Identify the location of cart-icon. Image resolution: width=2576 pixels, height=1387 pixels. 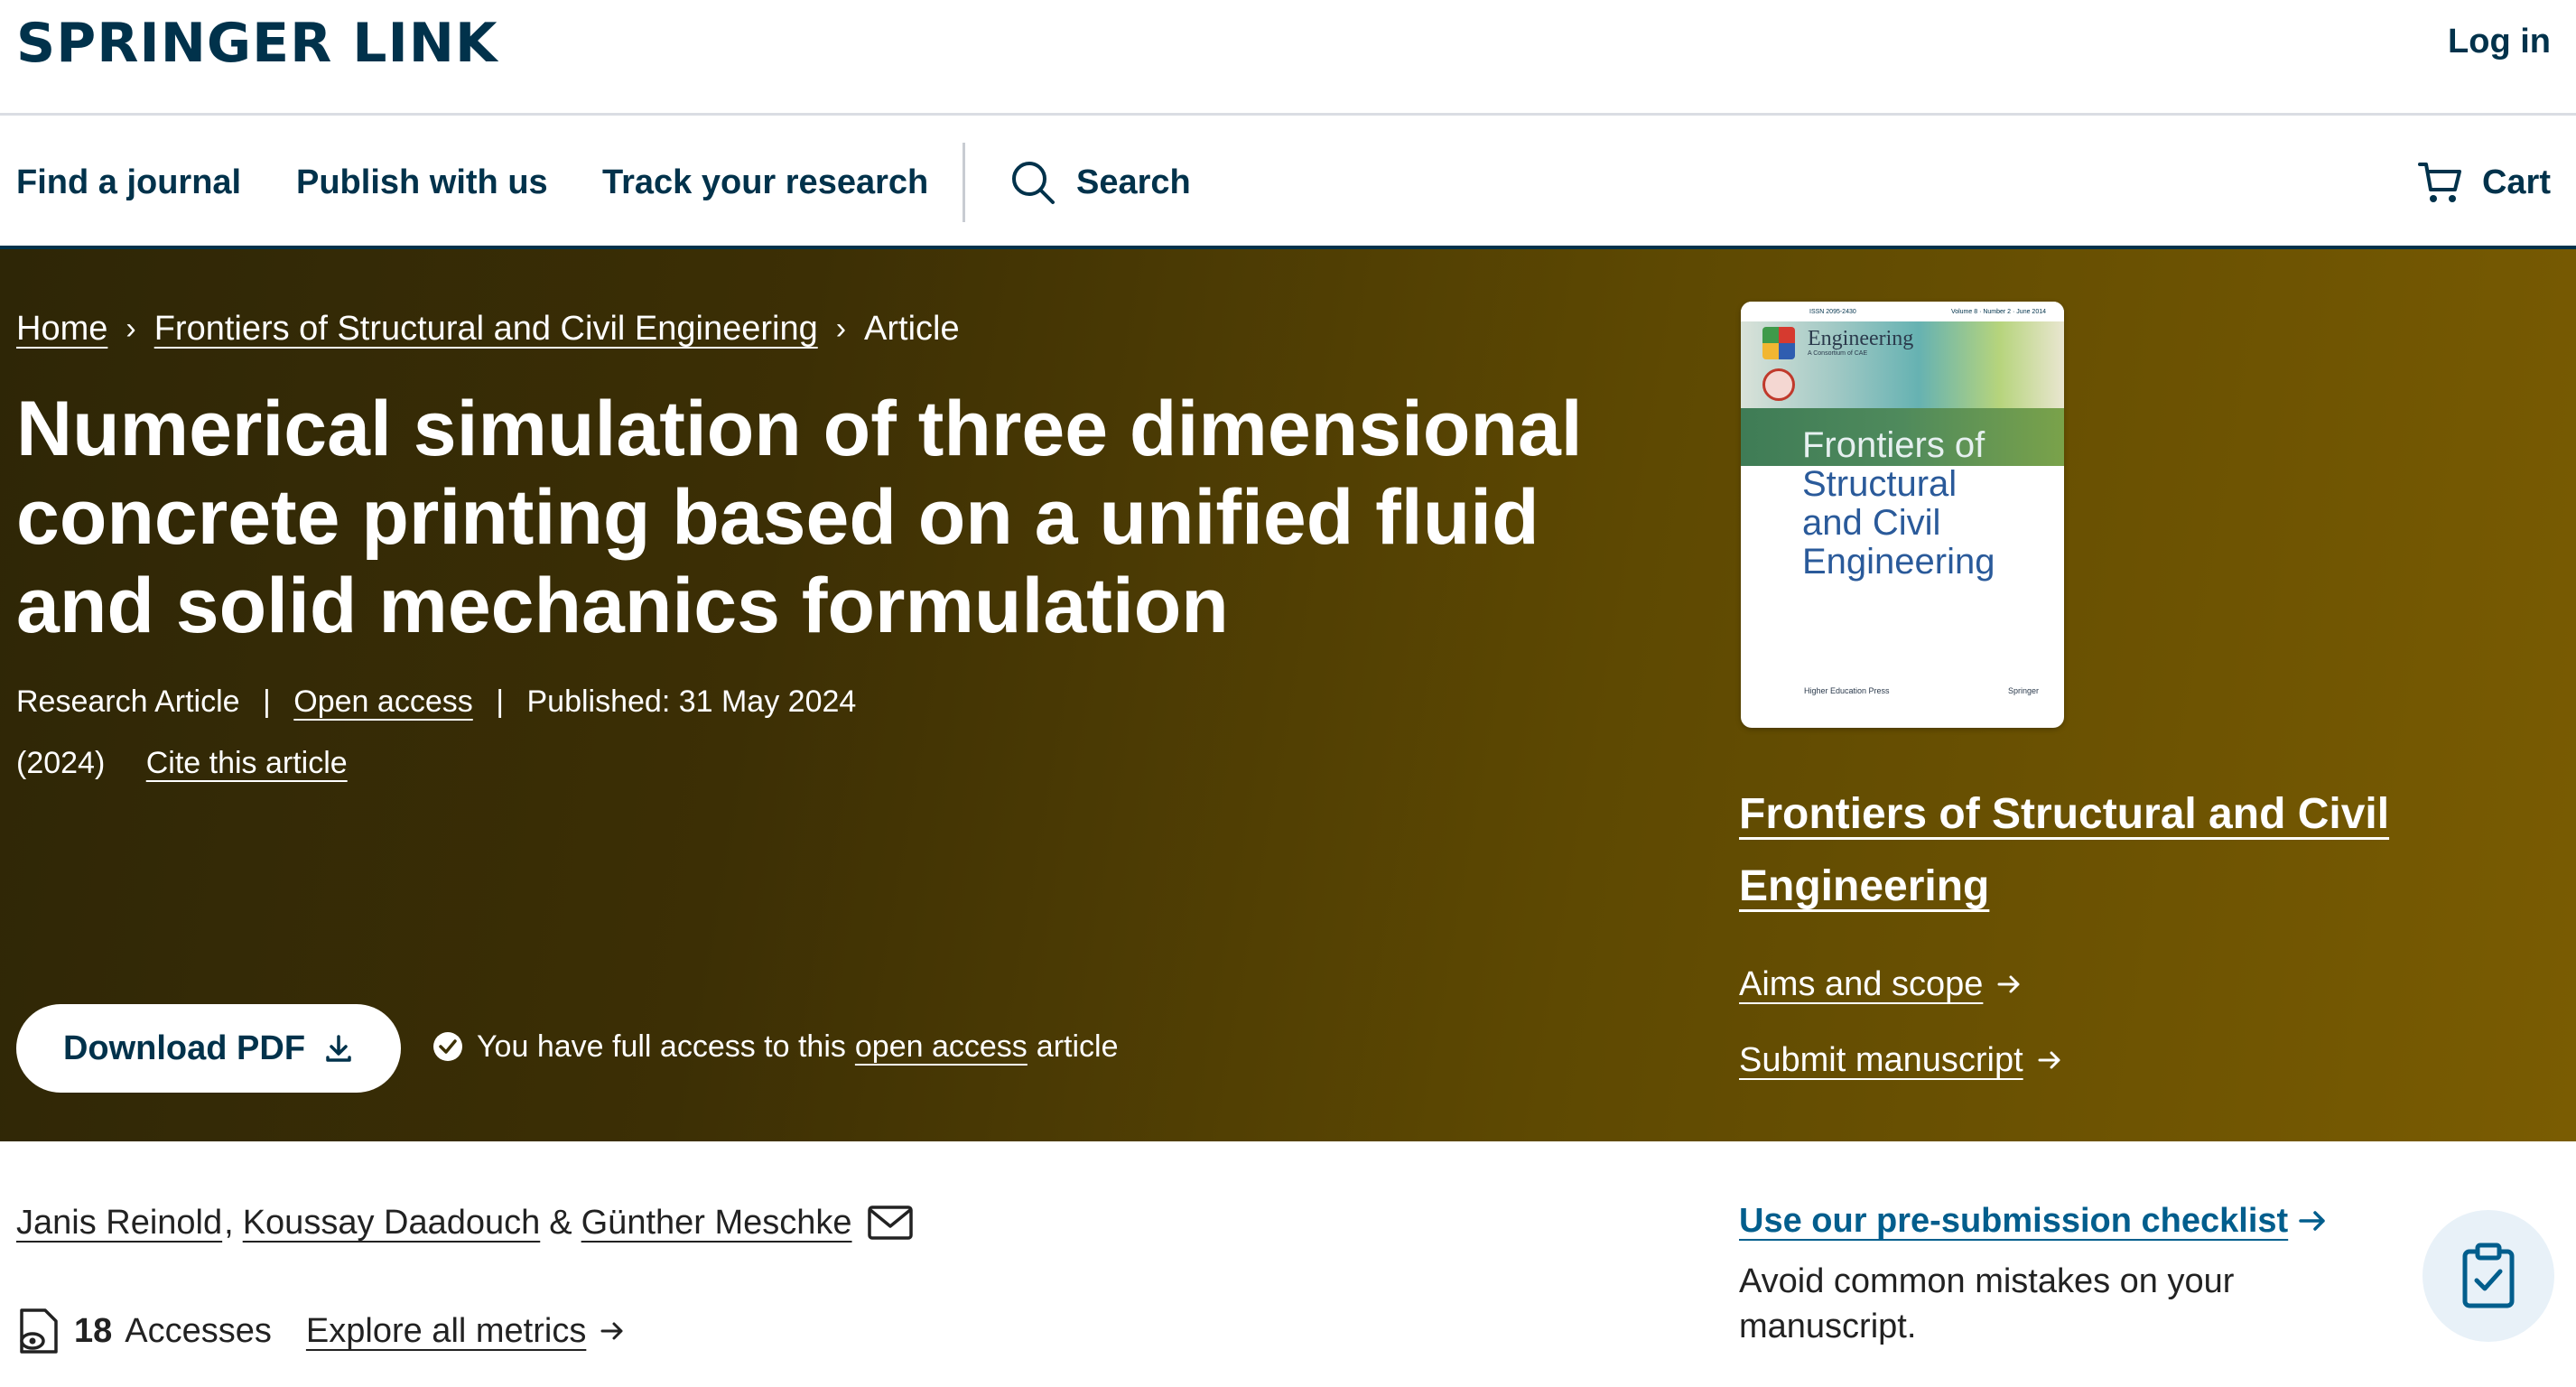
(2439, 182).